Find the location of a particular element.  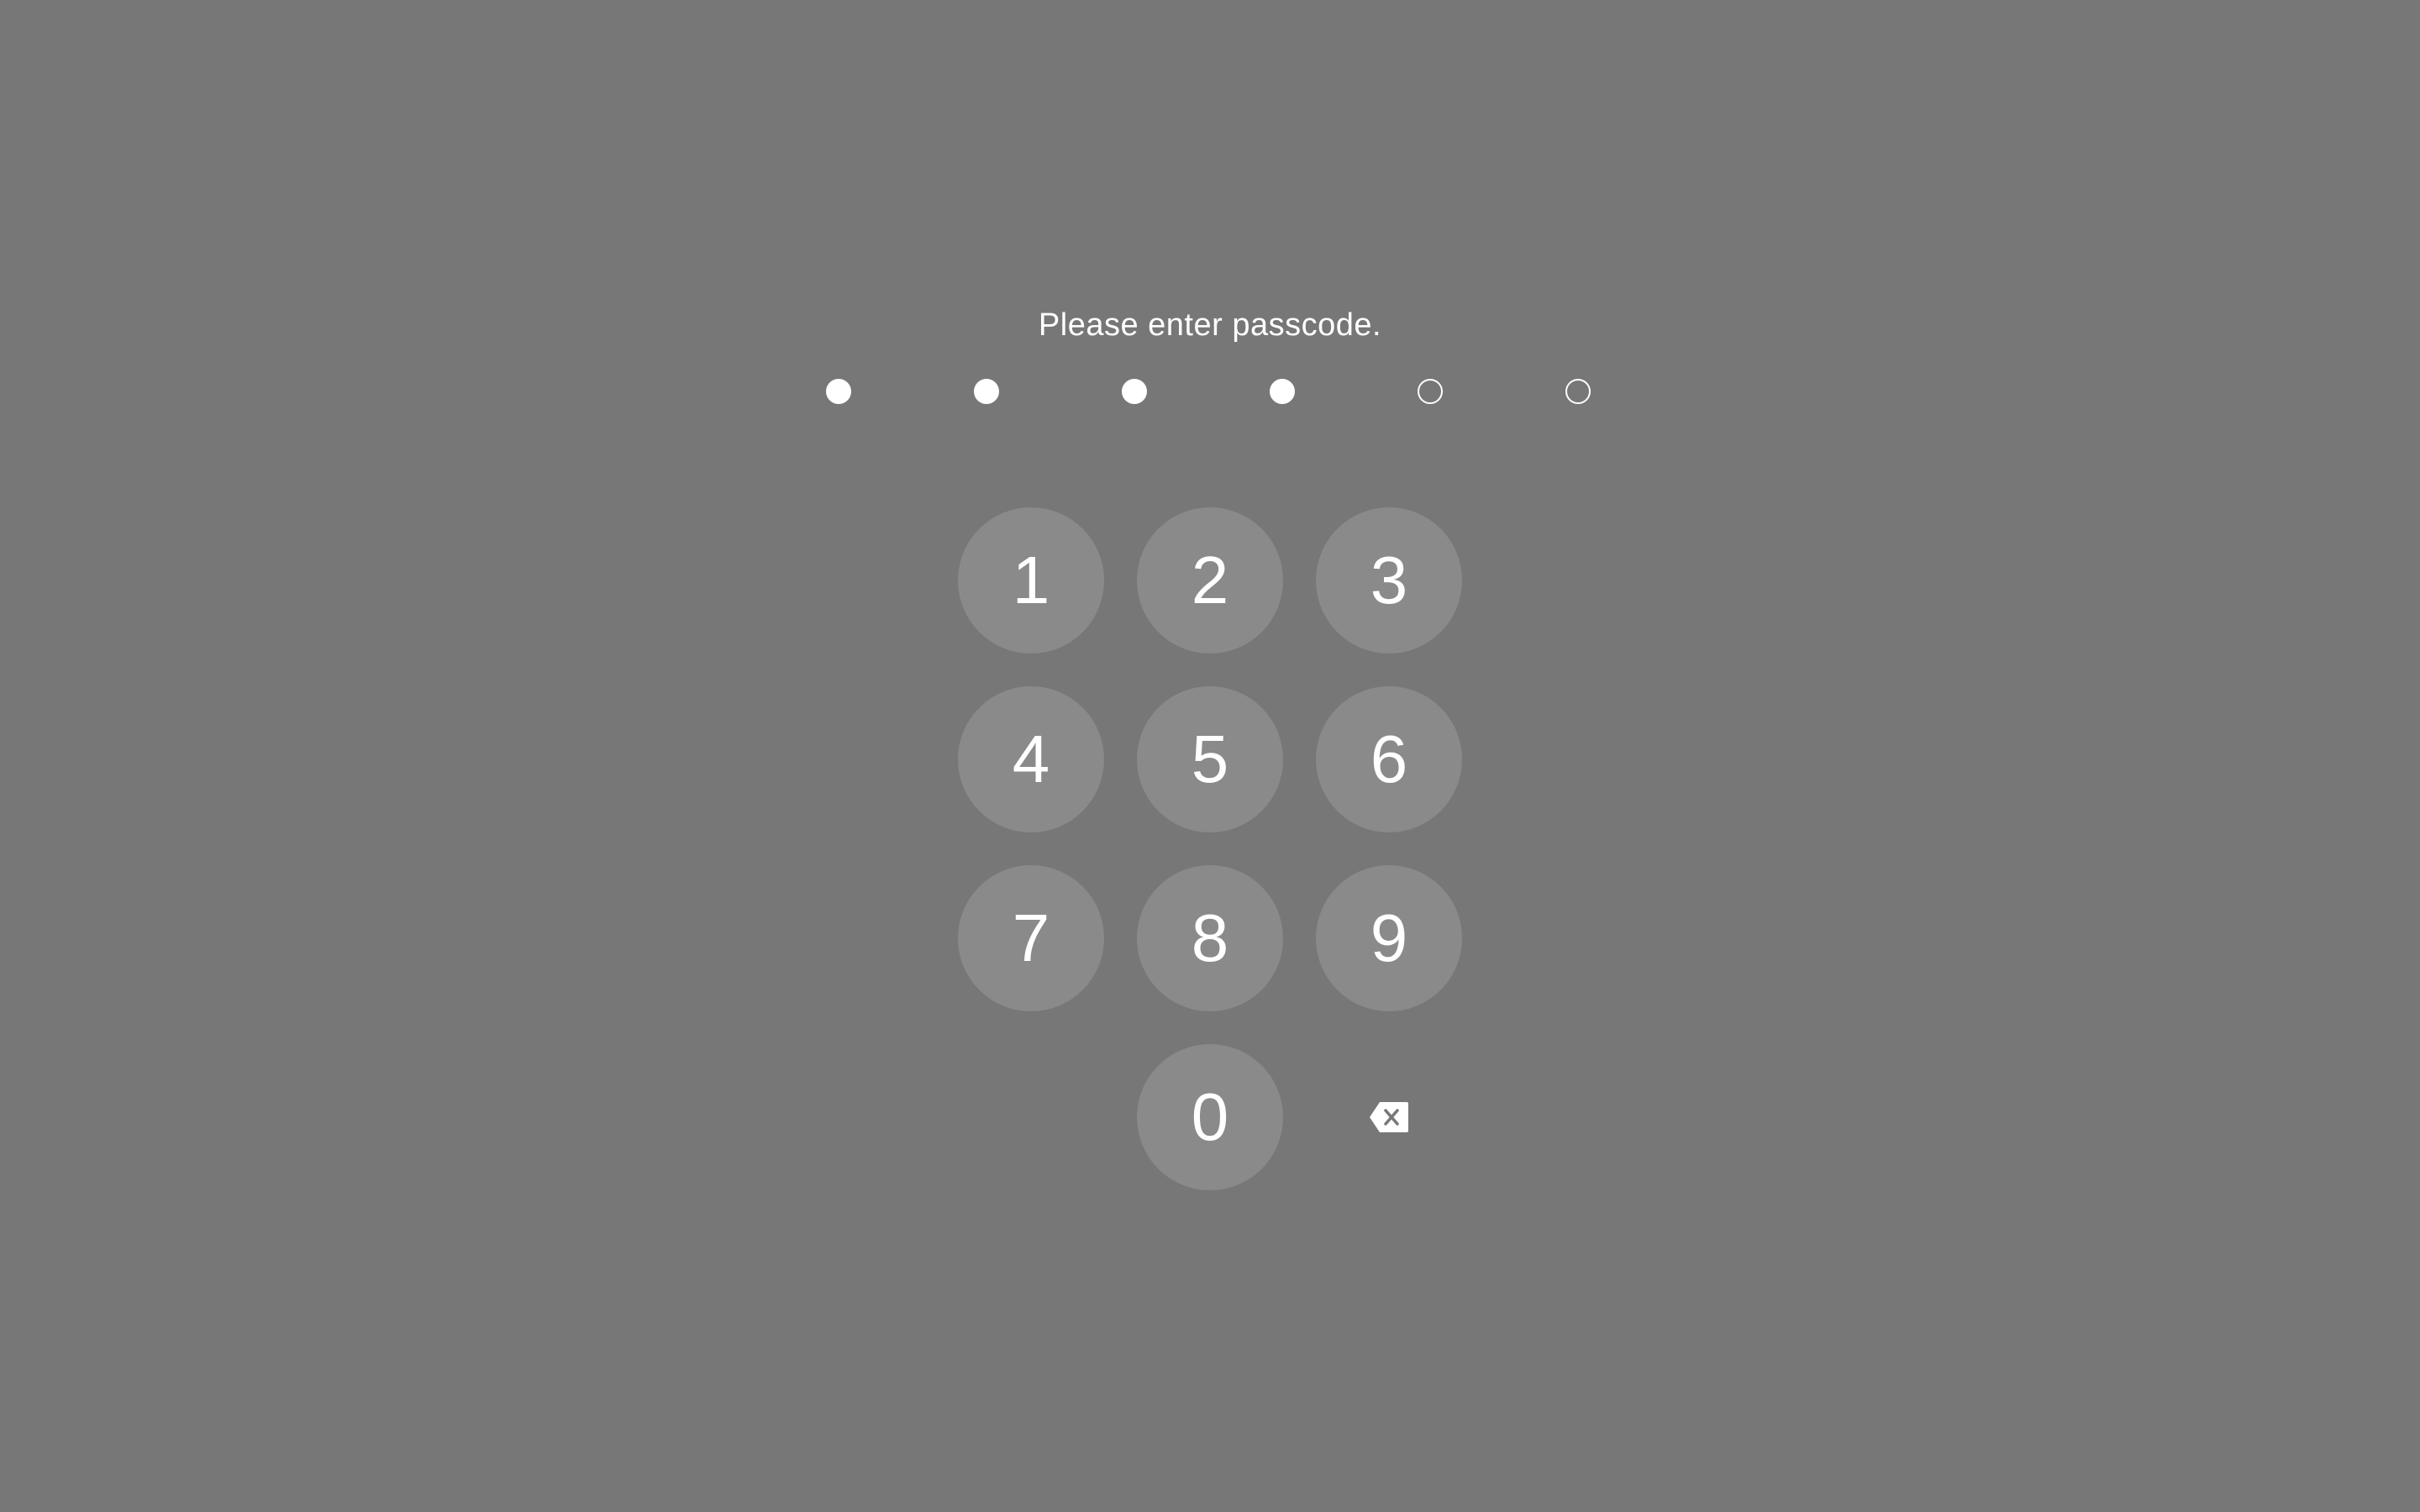

key-label: 9 is located at coordinates (1389, 937).